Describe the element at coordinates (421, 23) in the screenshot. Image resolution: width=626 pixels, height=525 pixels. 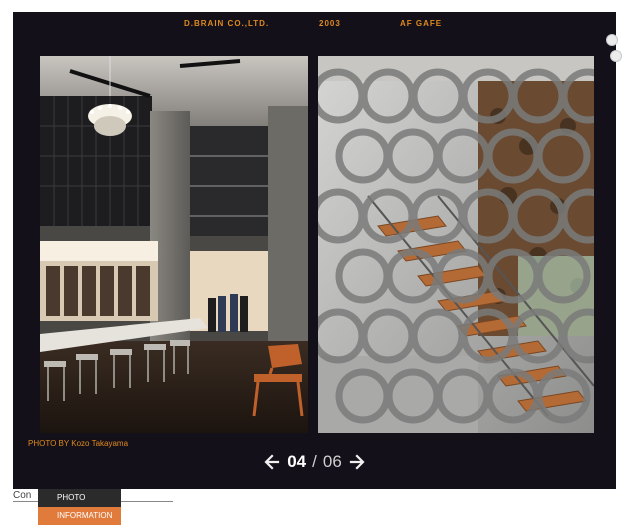
I see `header-project: AF GAFE` at that location.